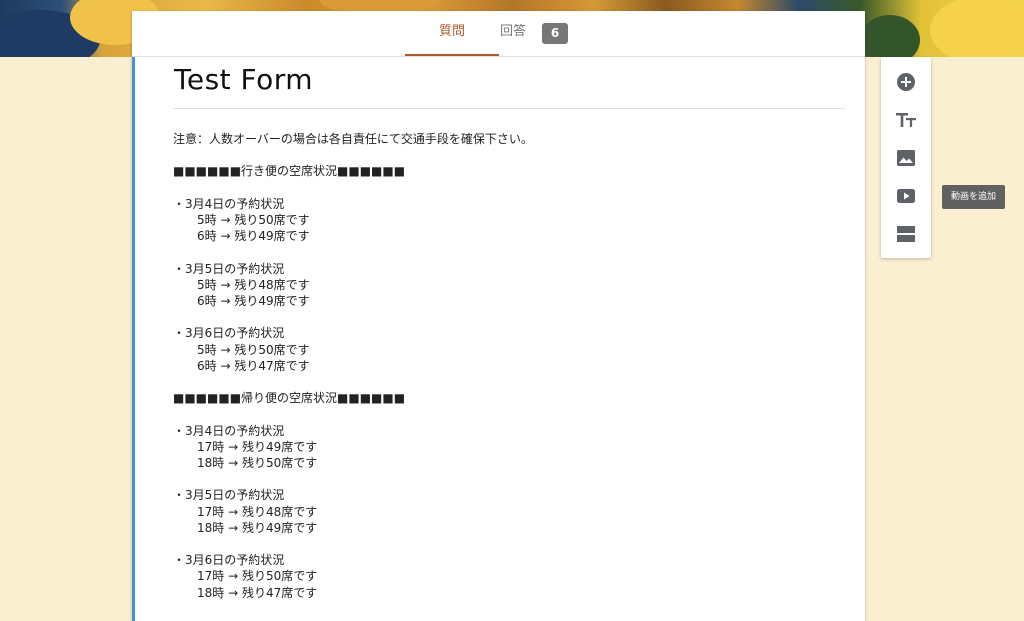 The image size is (1024, 621). Describe the element at coordinates (555, 33) in the screenshot. I see `responses-count-badge: 6` at that location.